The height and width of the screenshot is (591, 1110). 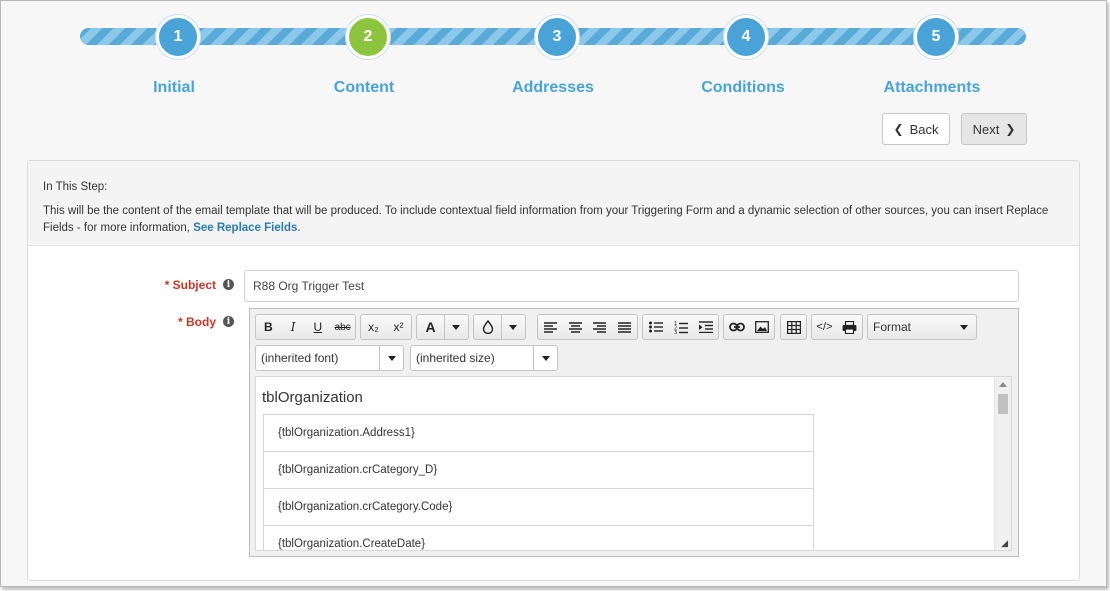 I want to click on numbered-list-icon: 123, so click(x=681, y=327).